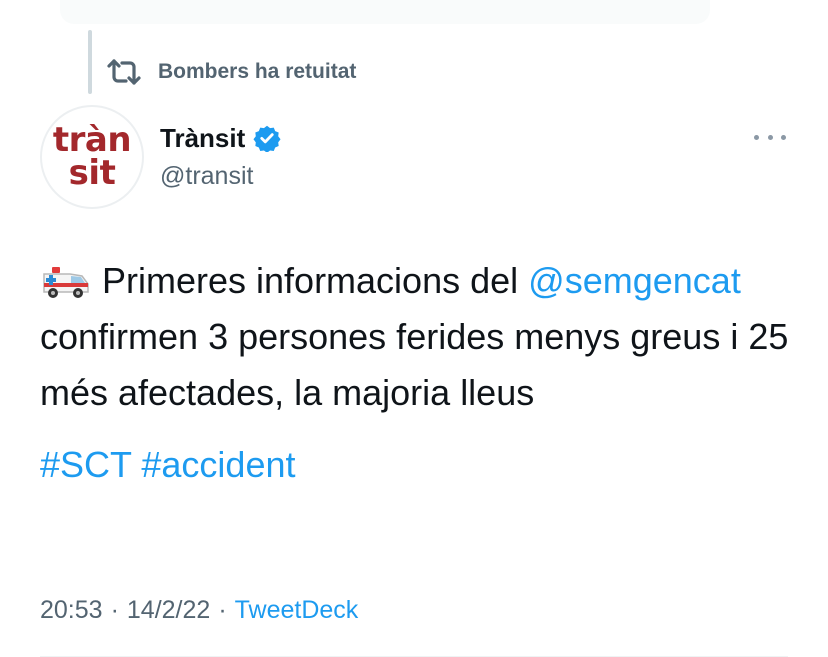 The height and width of the screenshot is (657, 828). Describe the element at coordinates (71, 610) in the screenshot. I see `tweet-time: 20:53` at that location.